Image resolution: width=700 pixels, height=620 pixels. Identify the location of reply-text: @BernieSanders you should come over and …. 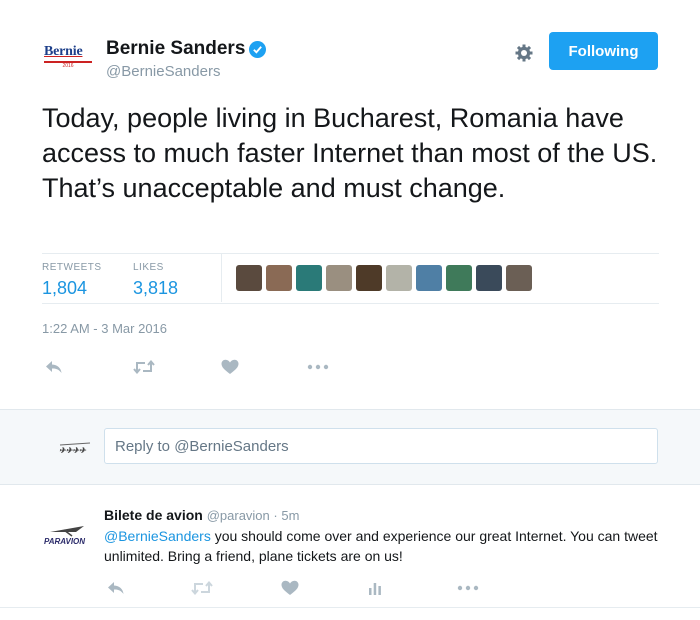
(384, 546).